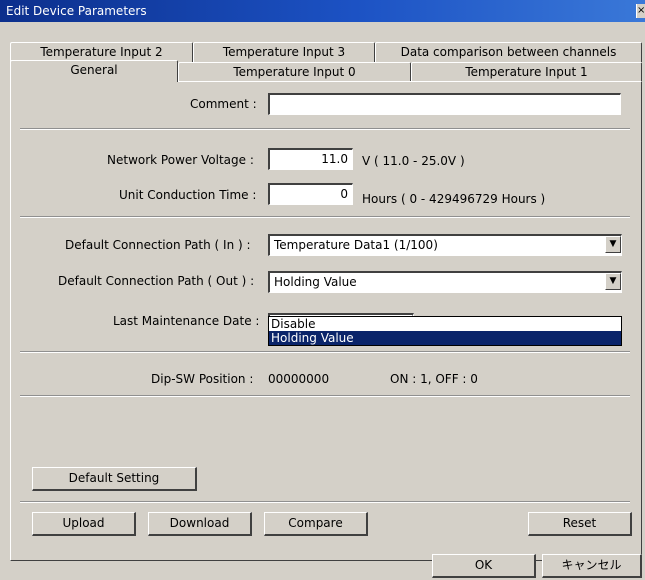 The width and height of the screenshot is (645, 580). I want to click on ok-button: OK, so click(484, 566).